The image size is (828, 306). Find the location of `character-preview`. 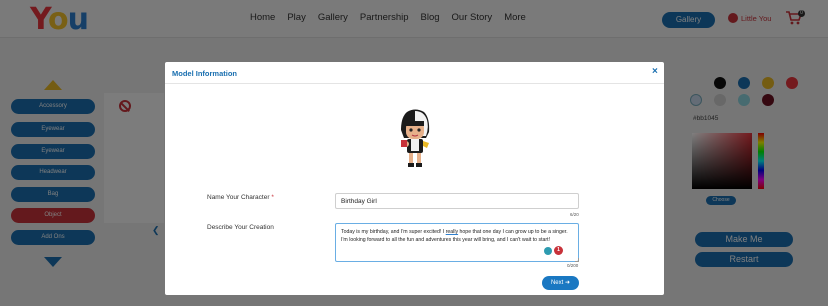

character-preview is located at coordinates (415, 138).